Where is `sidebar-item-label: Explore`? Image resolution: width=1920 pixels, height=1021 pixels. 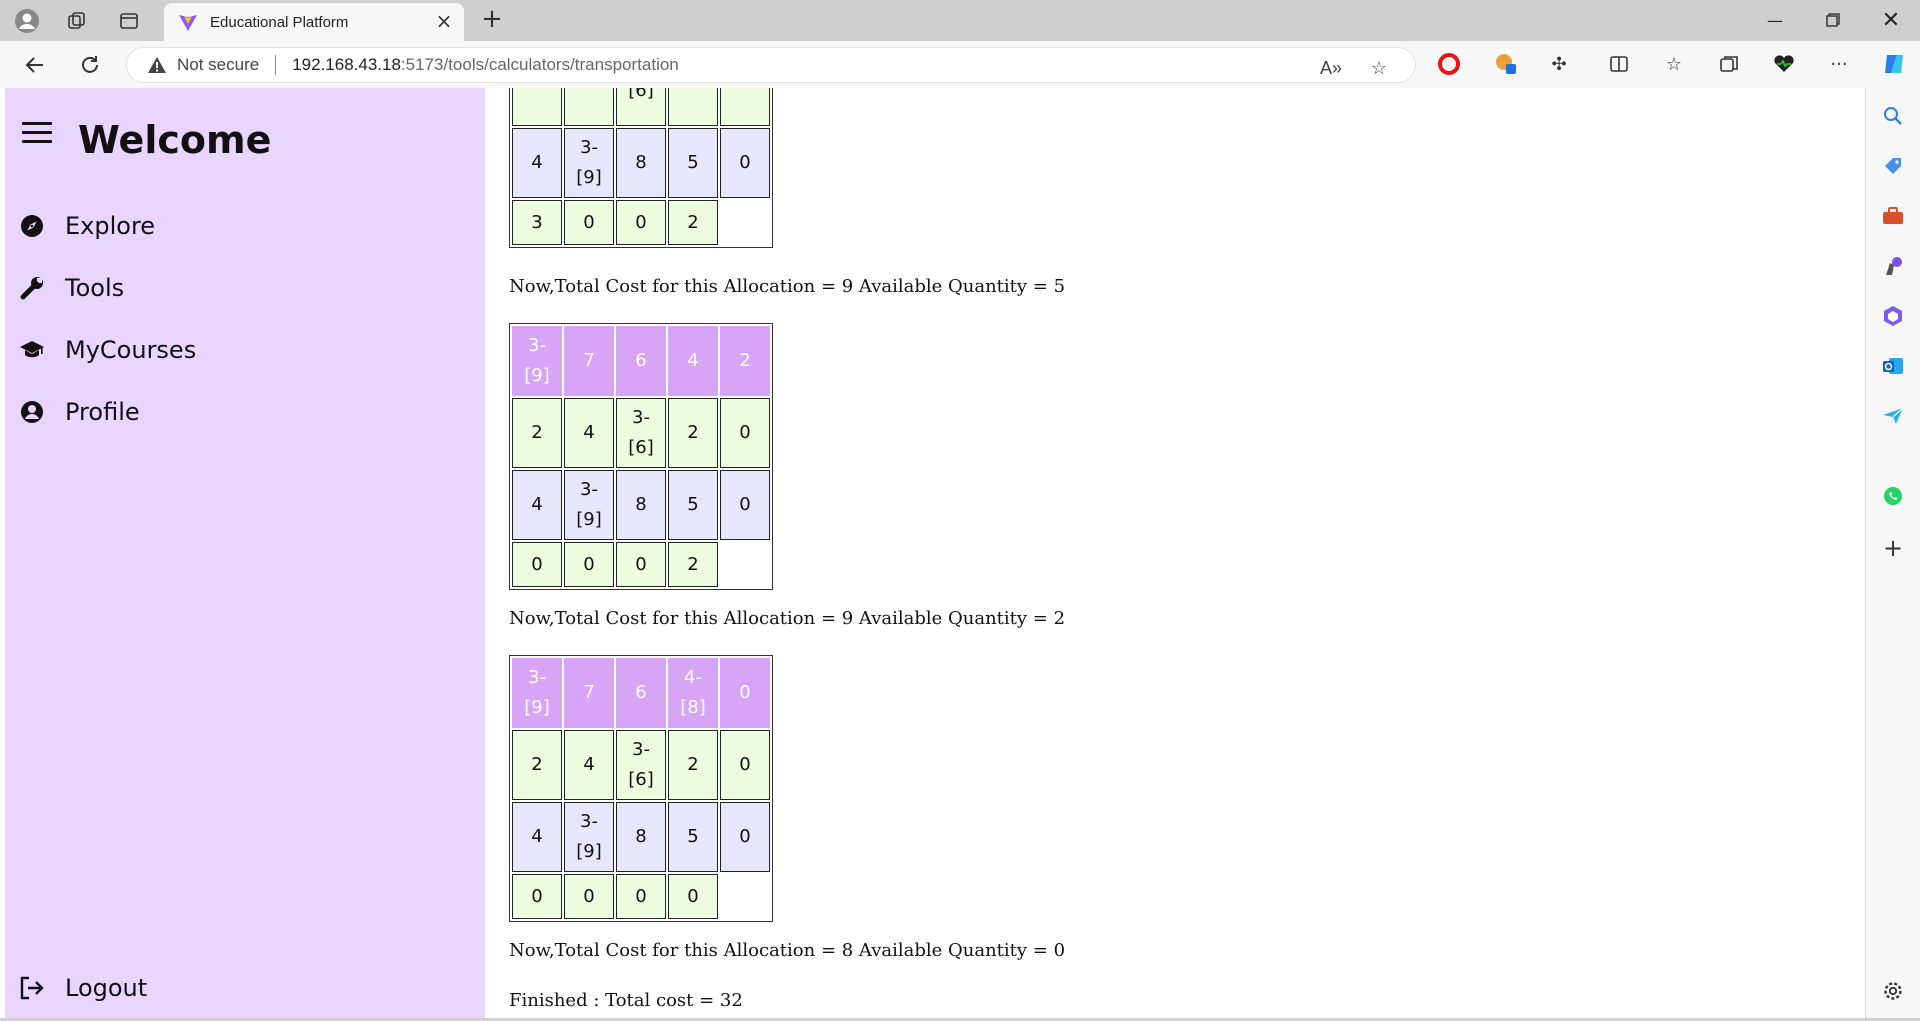
sidebar-item-label: Explore is located at coordinates (110, 226).